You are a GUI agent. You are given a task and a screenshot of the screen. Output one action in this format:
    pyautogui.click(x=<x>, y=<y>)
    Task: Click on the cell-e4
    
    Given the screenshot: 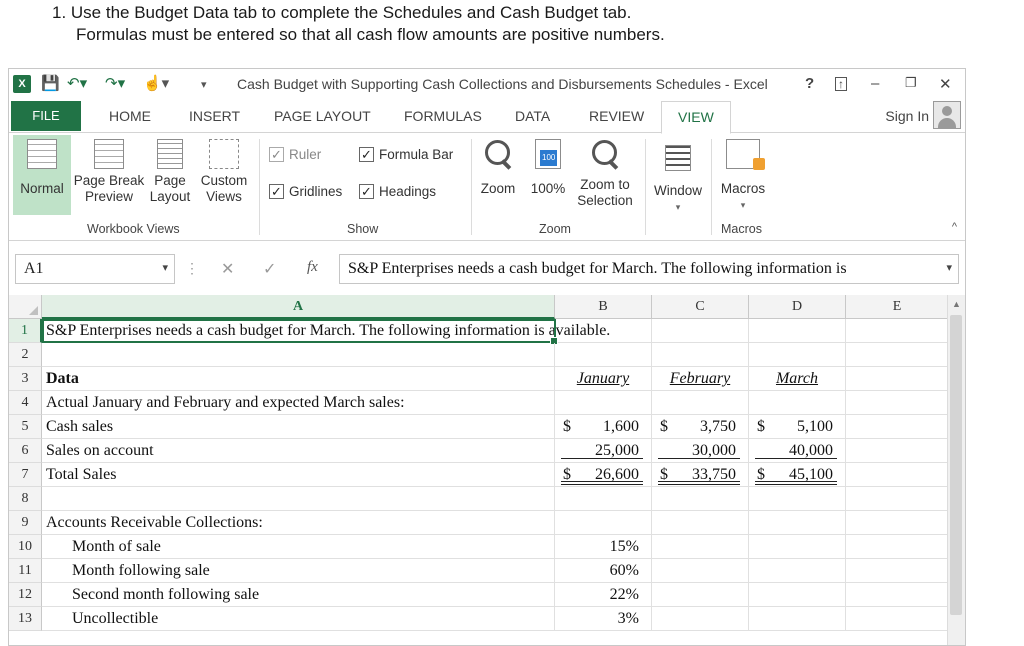 What is the action you would take?
    pyautogui.click(x=897, y=403)
    